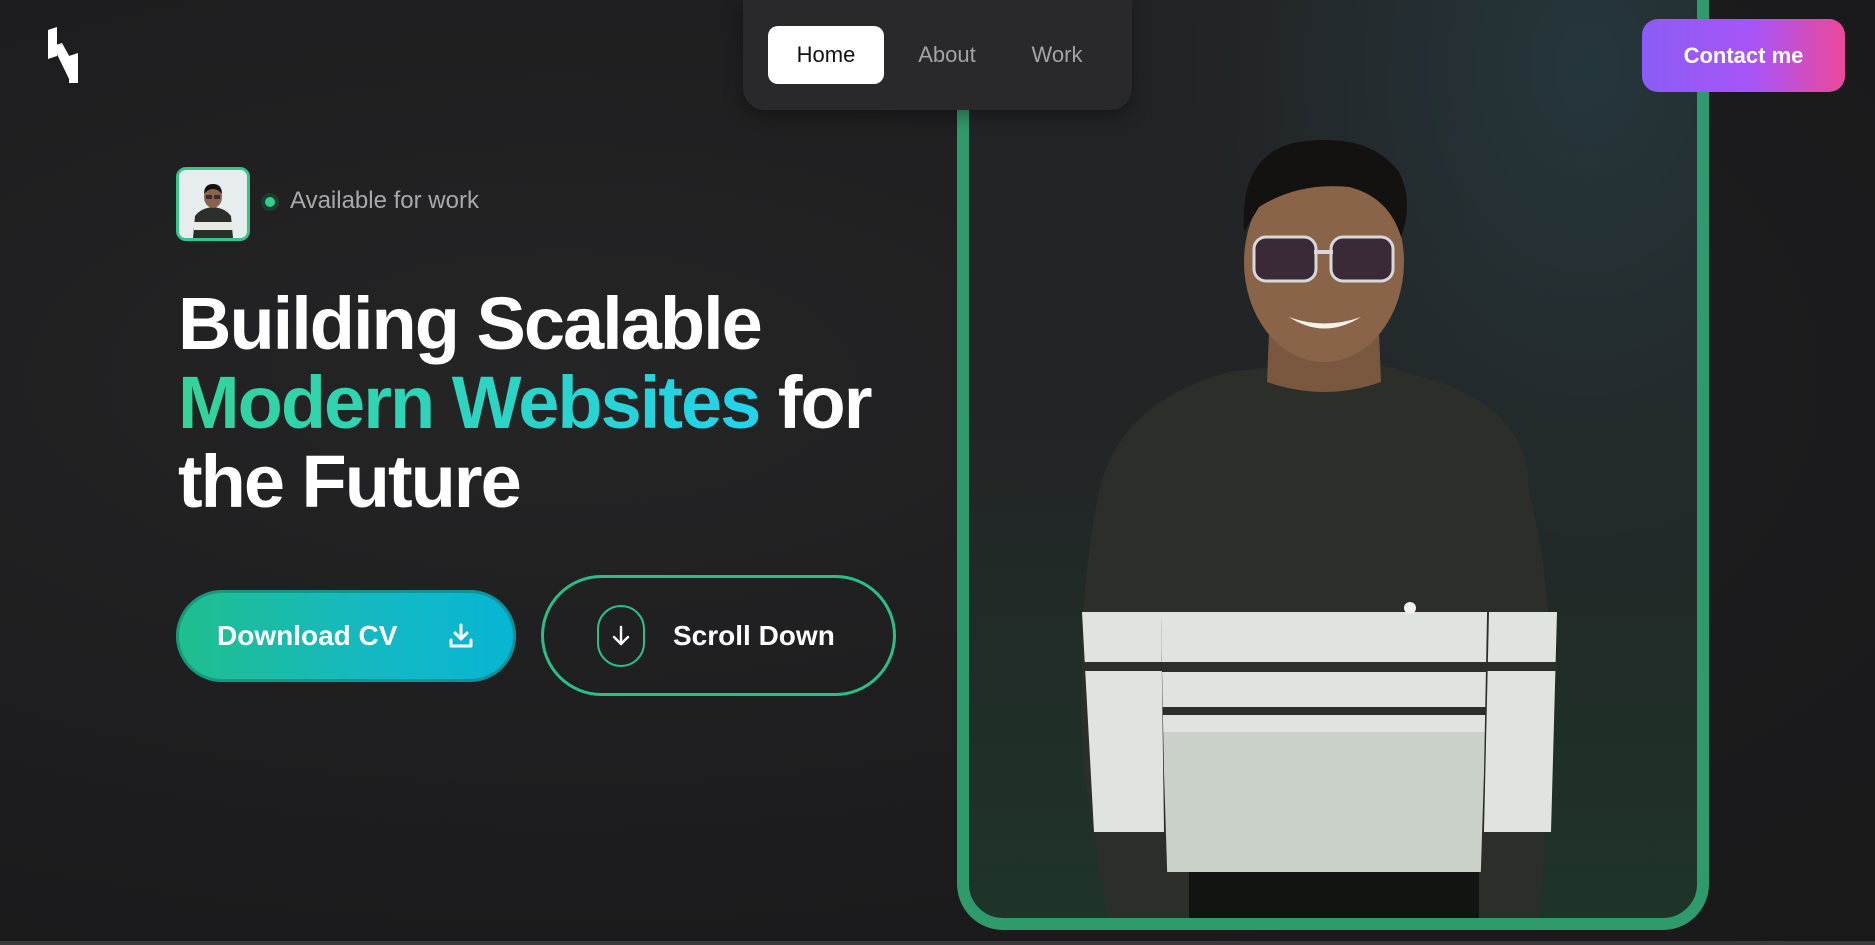 The height and width of the screenshot is (945, 1875). What do you see at coordinates (1057, 55) in the screenshot?
I see `nav-item-work: Work` at bounding box center [1057, 55].